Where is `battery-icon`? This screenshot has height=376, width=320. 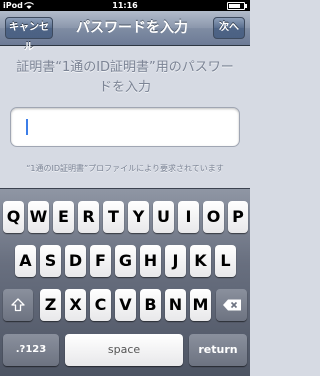 battery-icon is located at coordinates (237, 6).